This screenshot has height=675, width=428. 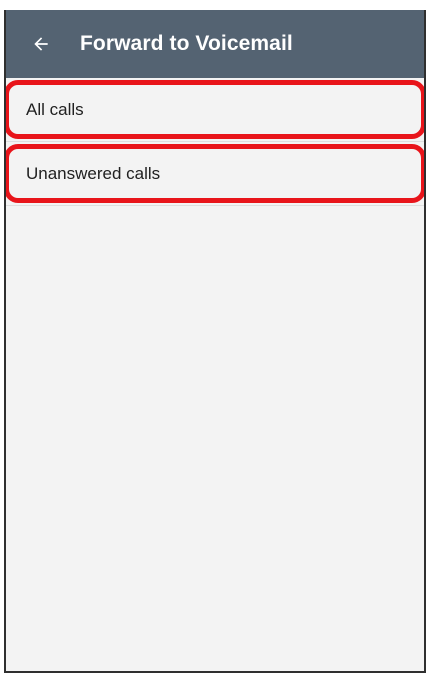 What do you see at coordinates (55, 109) in the screenshot?
I see `option-label: All calls` at bounding box center [55, 109].